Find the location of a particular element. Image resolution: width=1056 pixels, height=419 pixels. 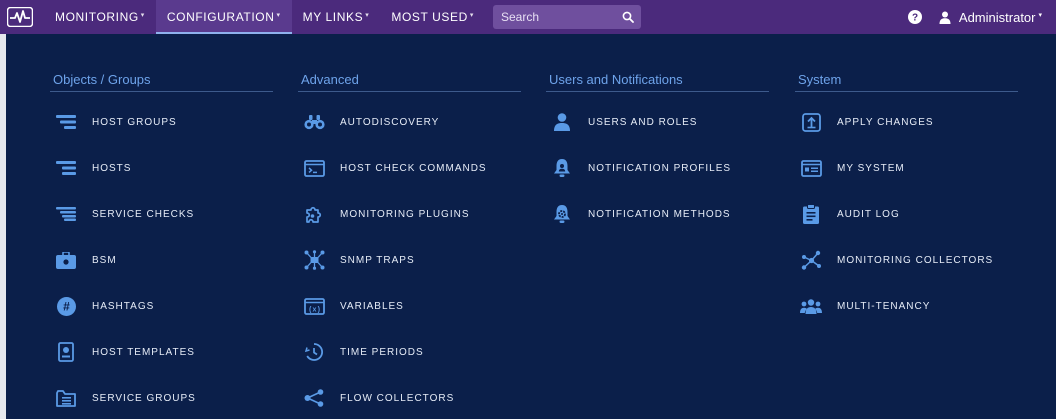

menu-item-hashtags: # HASHTAGS is located at coordinates (161, 306).